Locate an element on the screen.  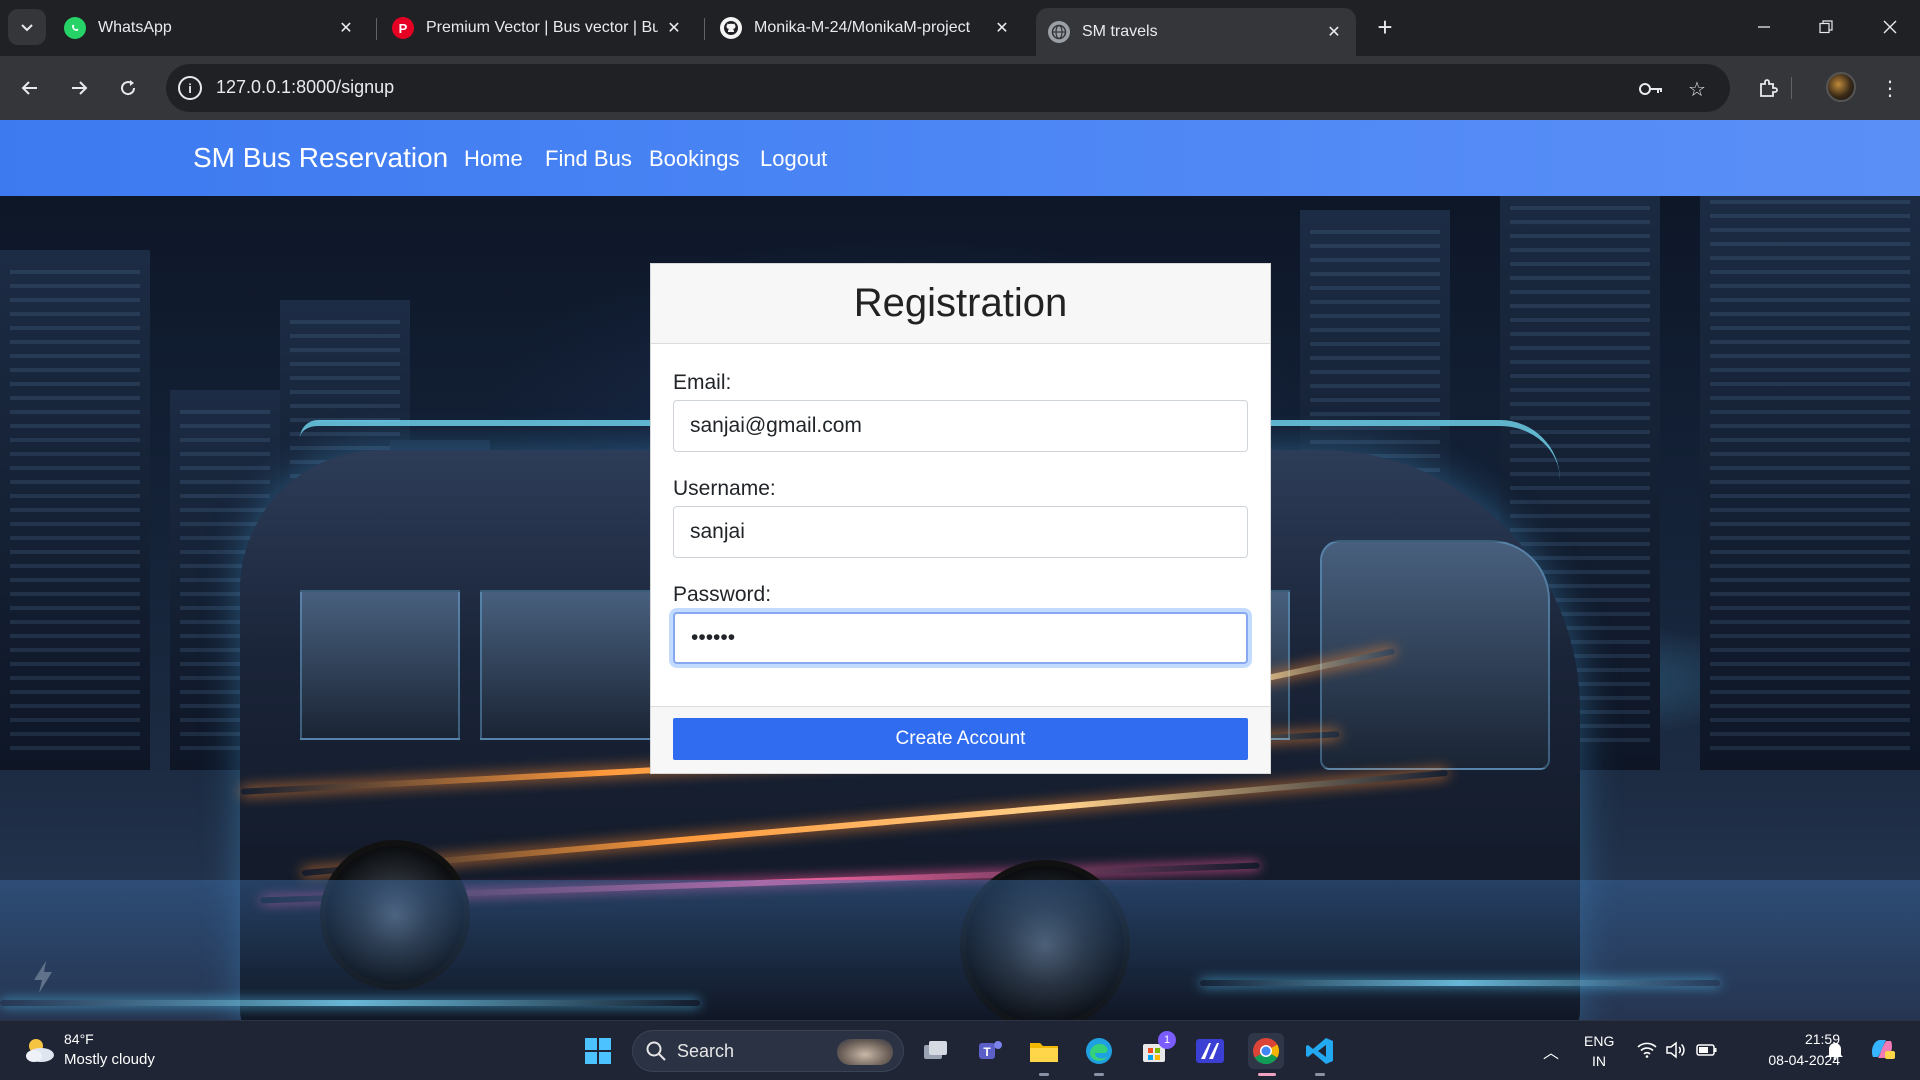
bus-windshield is located at coordinates (1435, 655).